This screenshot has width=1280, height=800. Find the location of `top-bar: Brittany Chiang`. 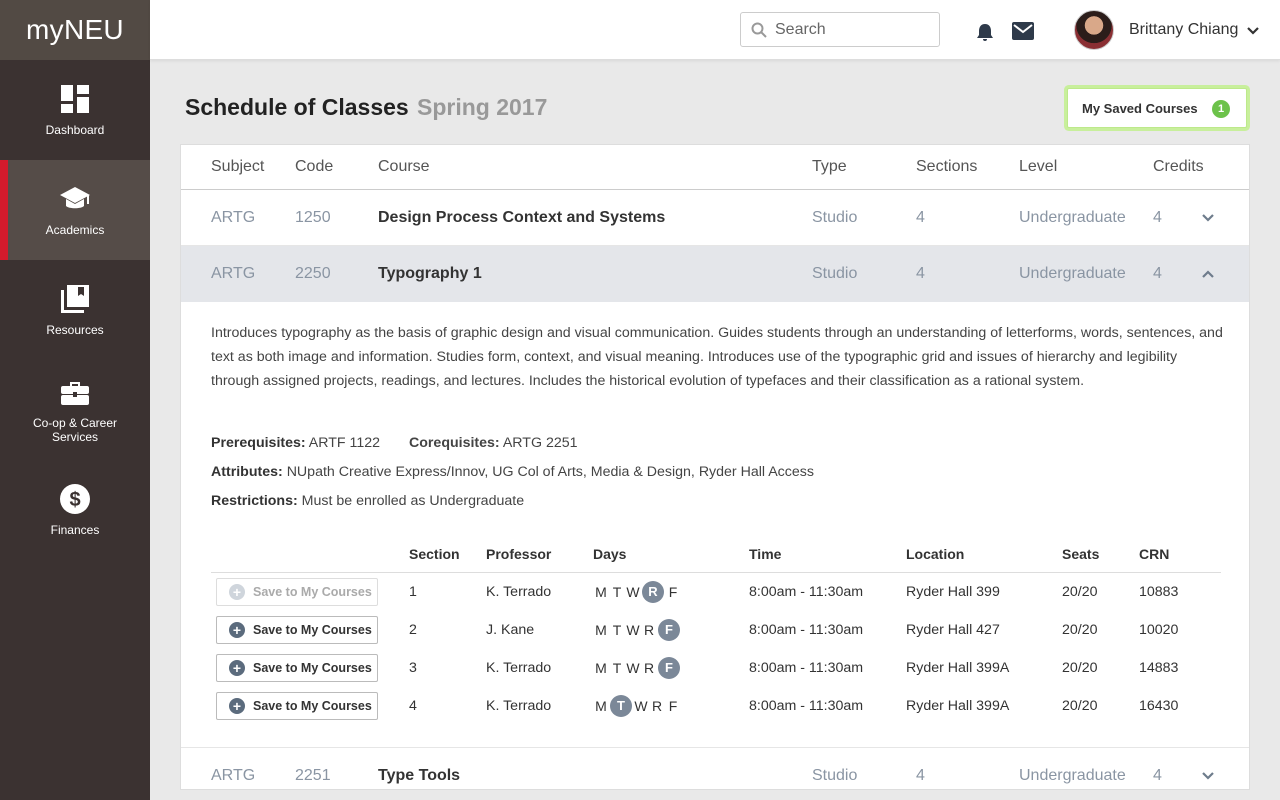

top-bar: Brittany Chiang is located at coordinates (715, 30).